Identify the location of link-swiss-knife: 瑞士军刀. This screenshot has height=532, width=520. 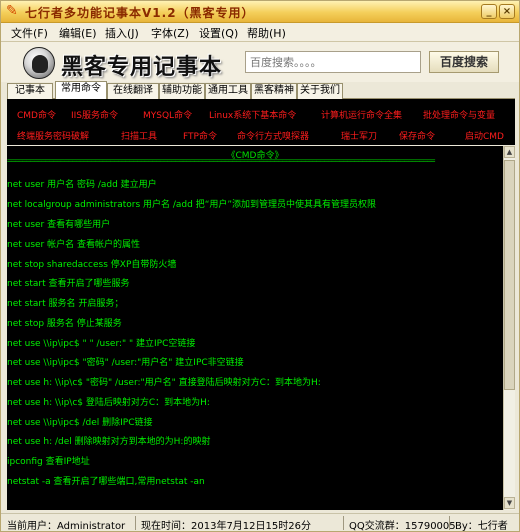
(359, 135).